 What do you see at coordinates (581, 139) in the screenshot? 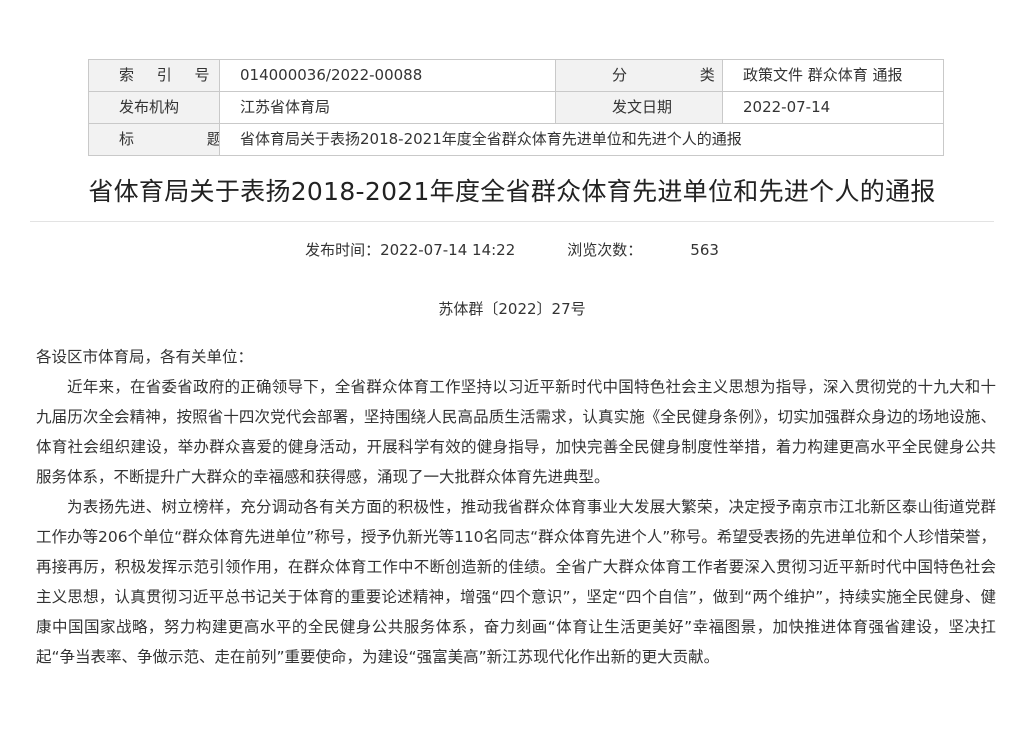
I see `subject-value: 省体育局关于表扬2018-2021年度全省群众体育先进单位和先进个人的通报` at bounding box center [581, 139].